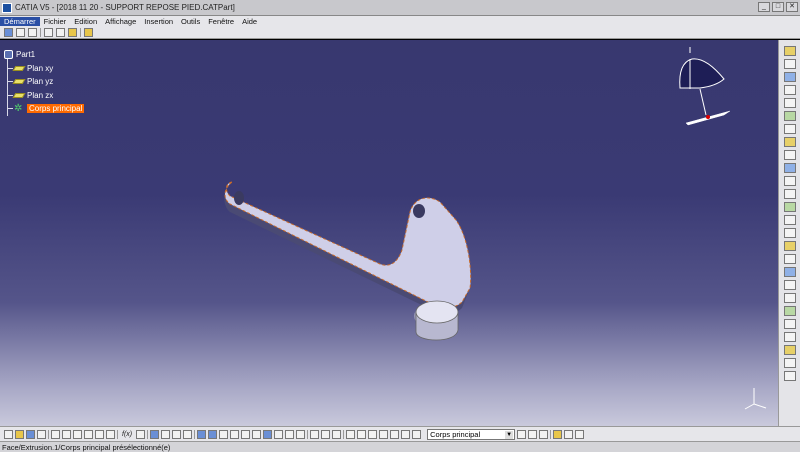 This screenshot has width=800, height=452. Describe the element at coordinates (558, 434) in the screenshot. I see `publication-icon` at that location.